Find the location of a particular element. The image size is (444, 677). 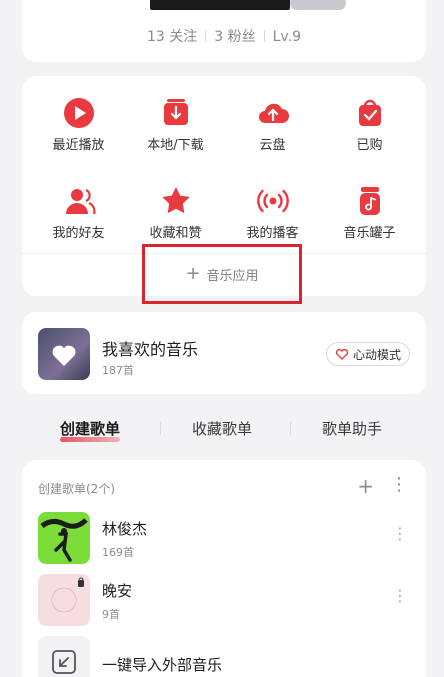

recent-play-icon is located at coordinates (78, 113).